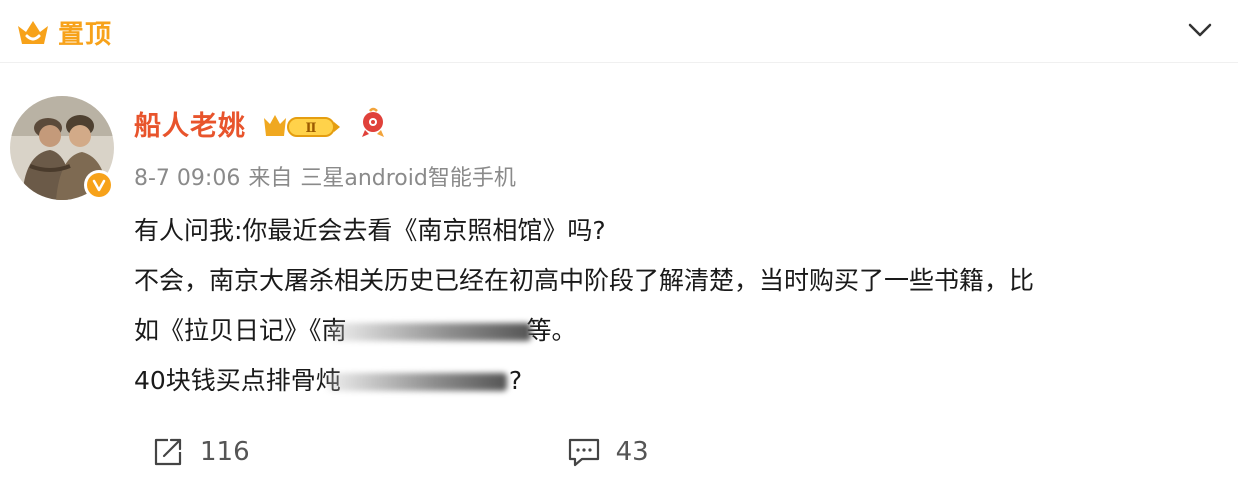  Describe the element at coordinates (679, 381) in the screenshot. I see `post-line: 40块钱买点排骨炖?` at that location.